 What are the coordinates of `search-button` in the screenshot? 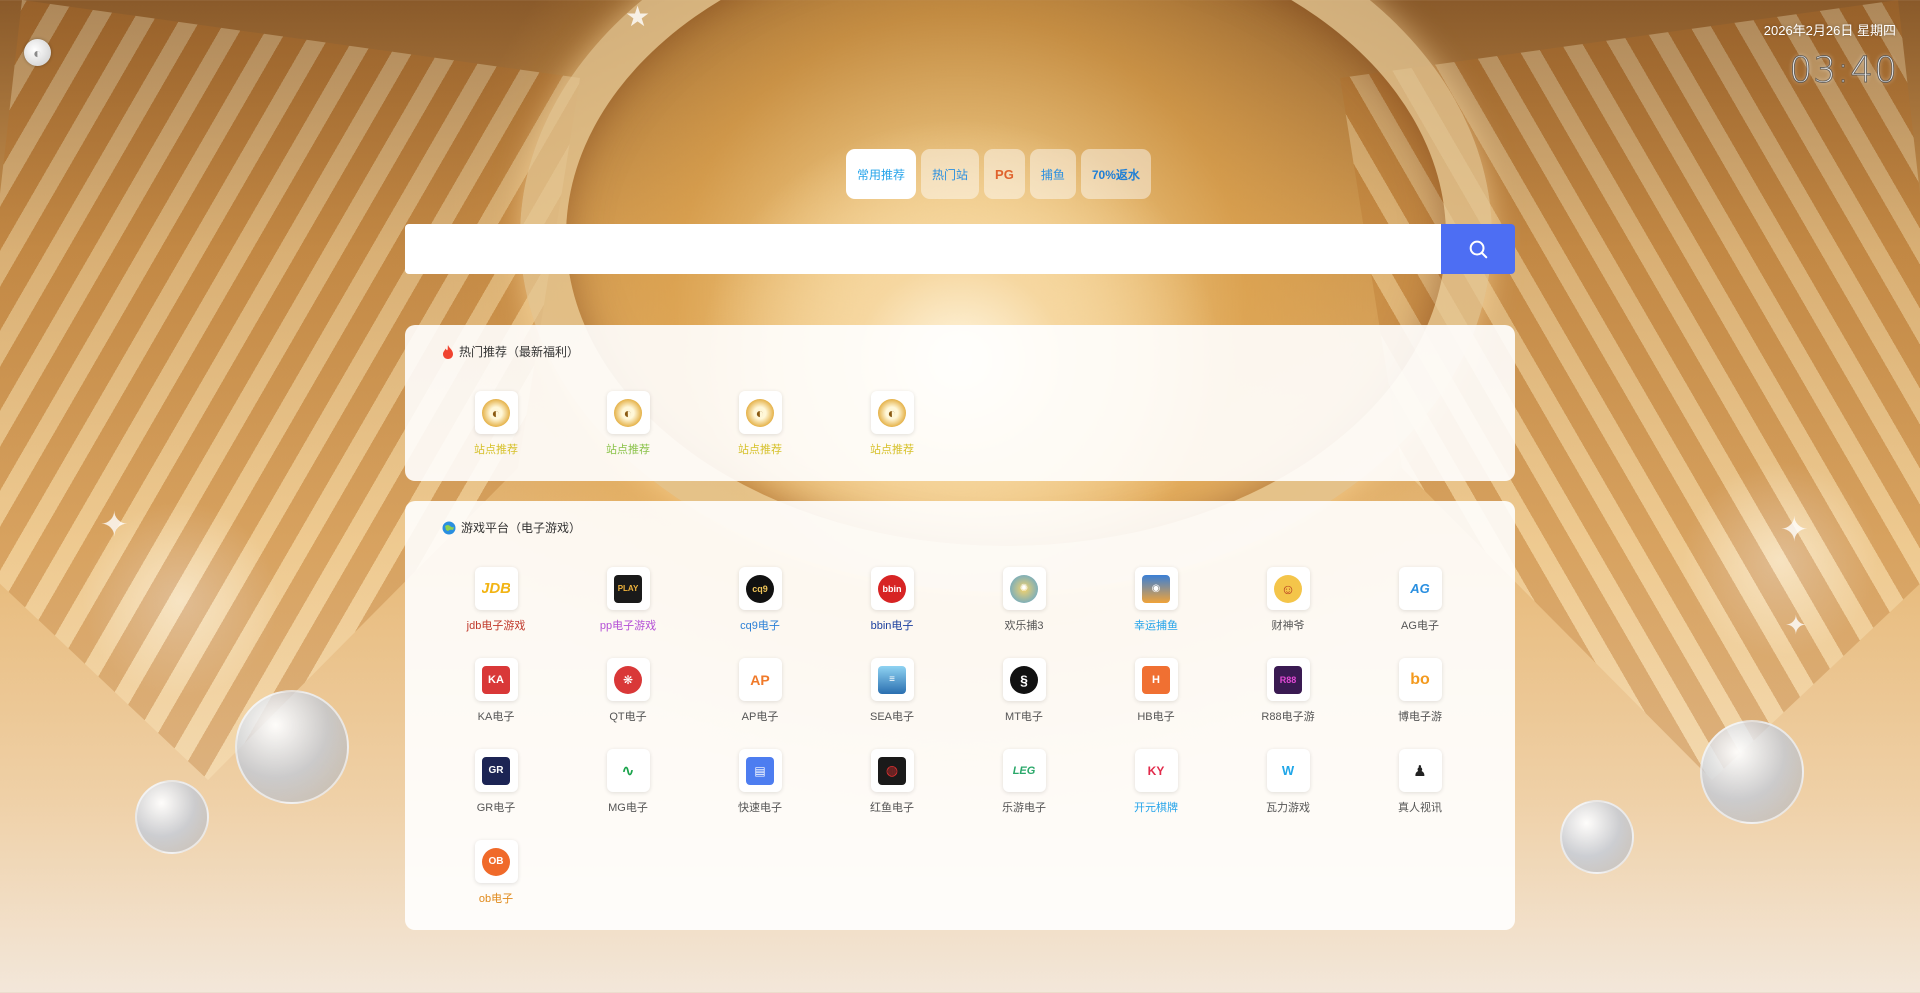 It's located at (1478, 249).